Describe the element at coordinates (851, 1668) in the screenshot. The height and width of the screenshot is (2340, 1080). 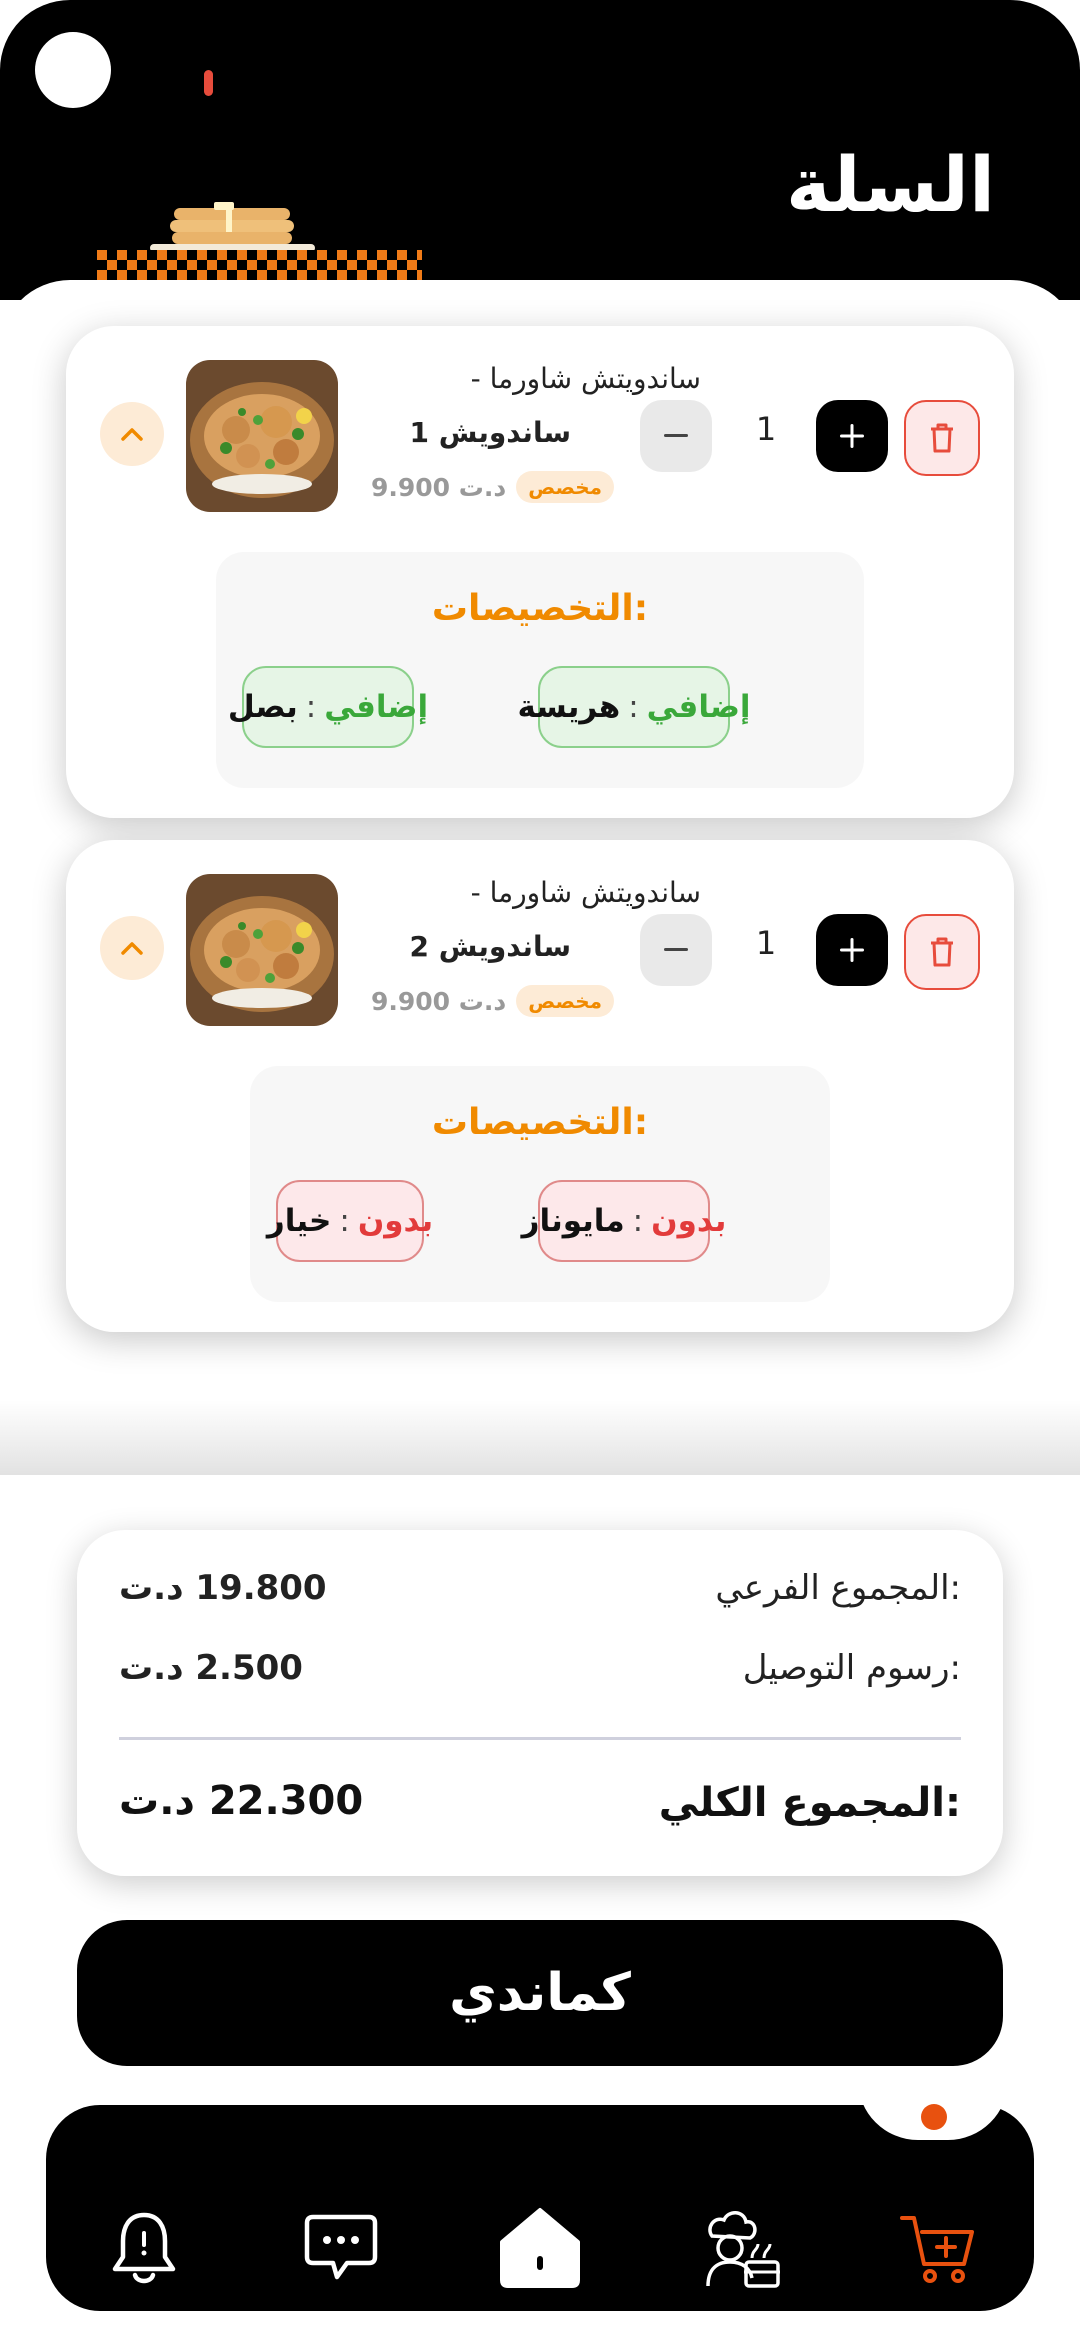
I see `delivery-fee-label: :رسوم التوصيل` at that location.